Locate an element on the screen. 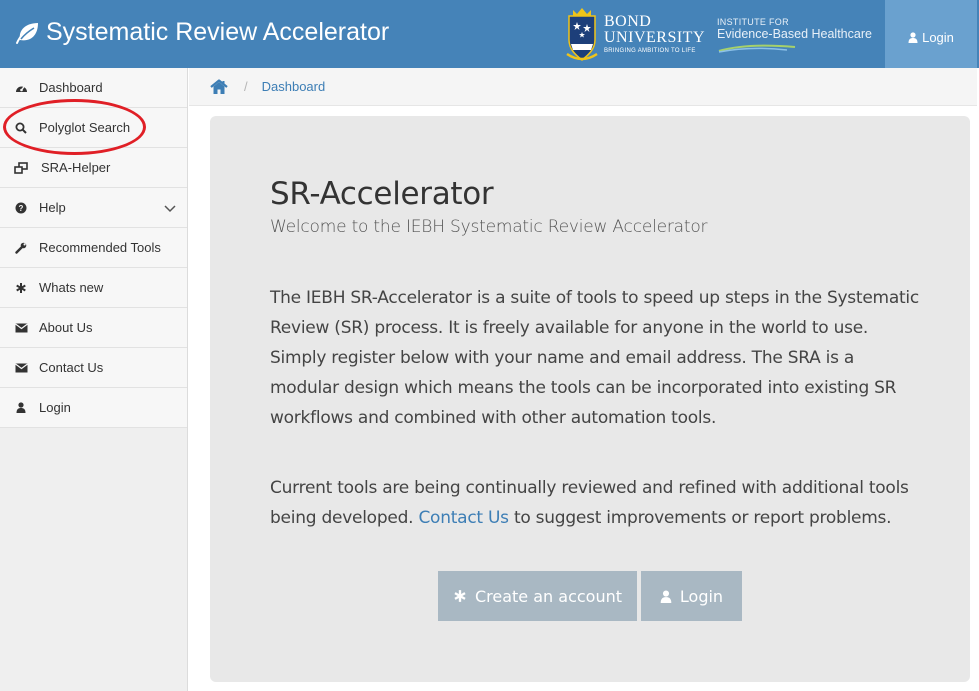 The width and height of the screenshot is (979, 691). contact-us-link: Contact Us is located at coordinates (463, 518).